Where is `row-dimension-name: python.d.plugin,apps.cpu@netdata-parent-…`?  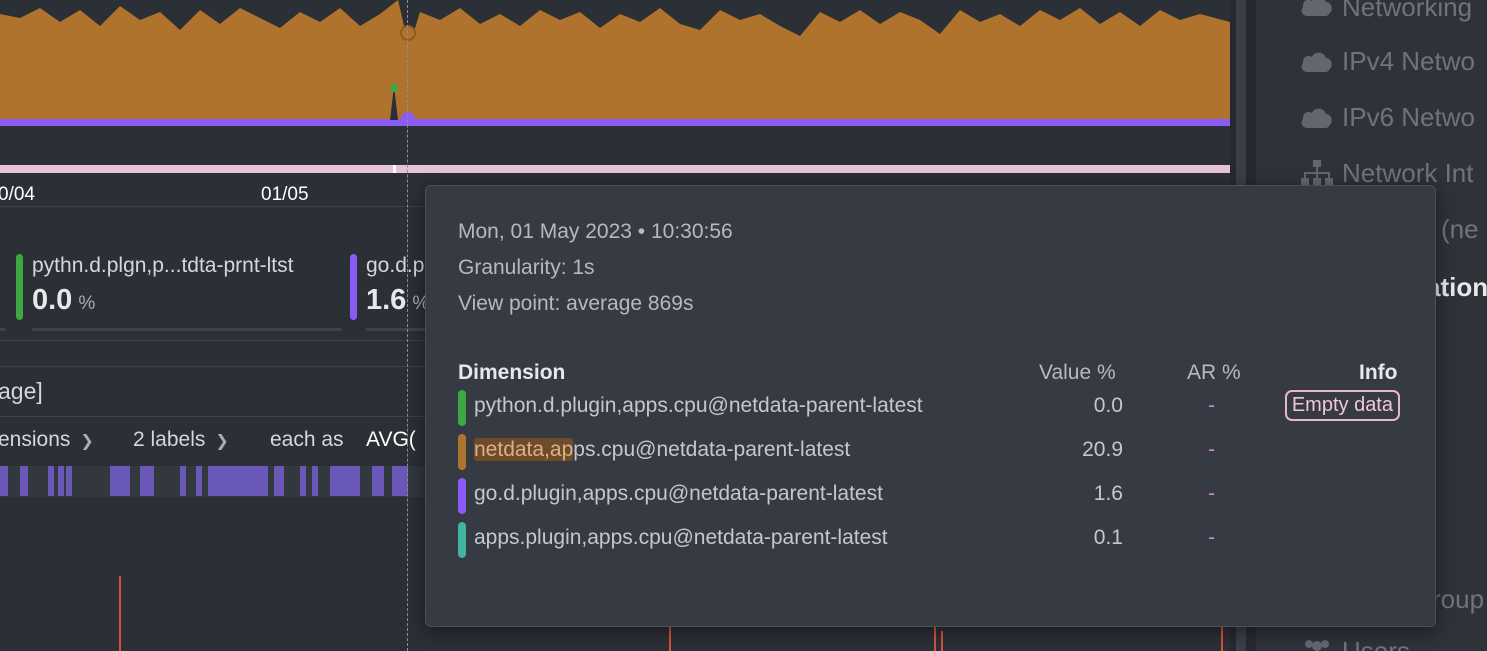
row-dimension-name: python.d.plugin,apps.cpu@netdata-parent-… is located at coordinates (698, 405).